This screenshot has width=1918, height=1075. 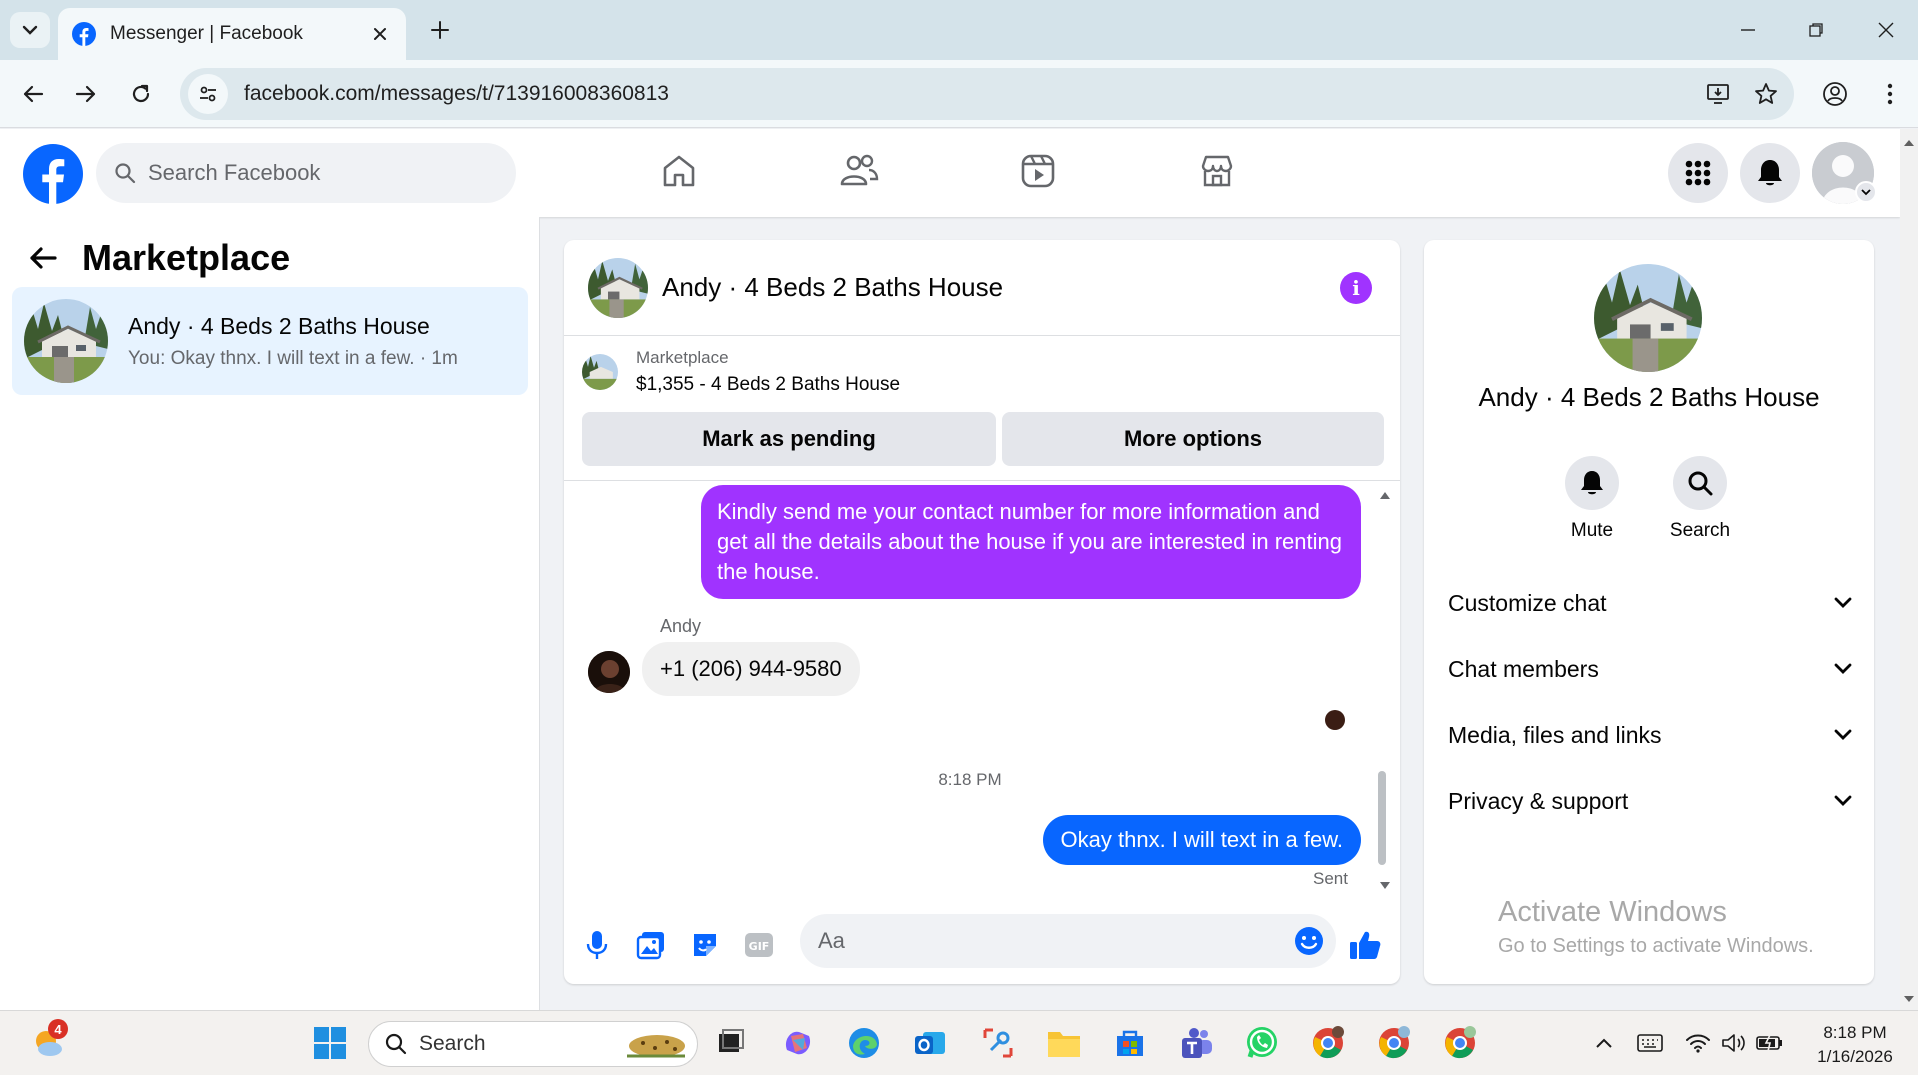 I want to click on close-tab-button, so click(x=380, y=34).